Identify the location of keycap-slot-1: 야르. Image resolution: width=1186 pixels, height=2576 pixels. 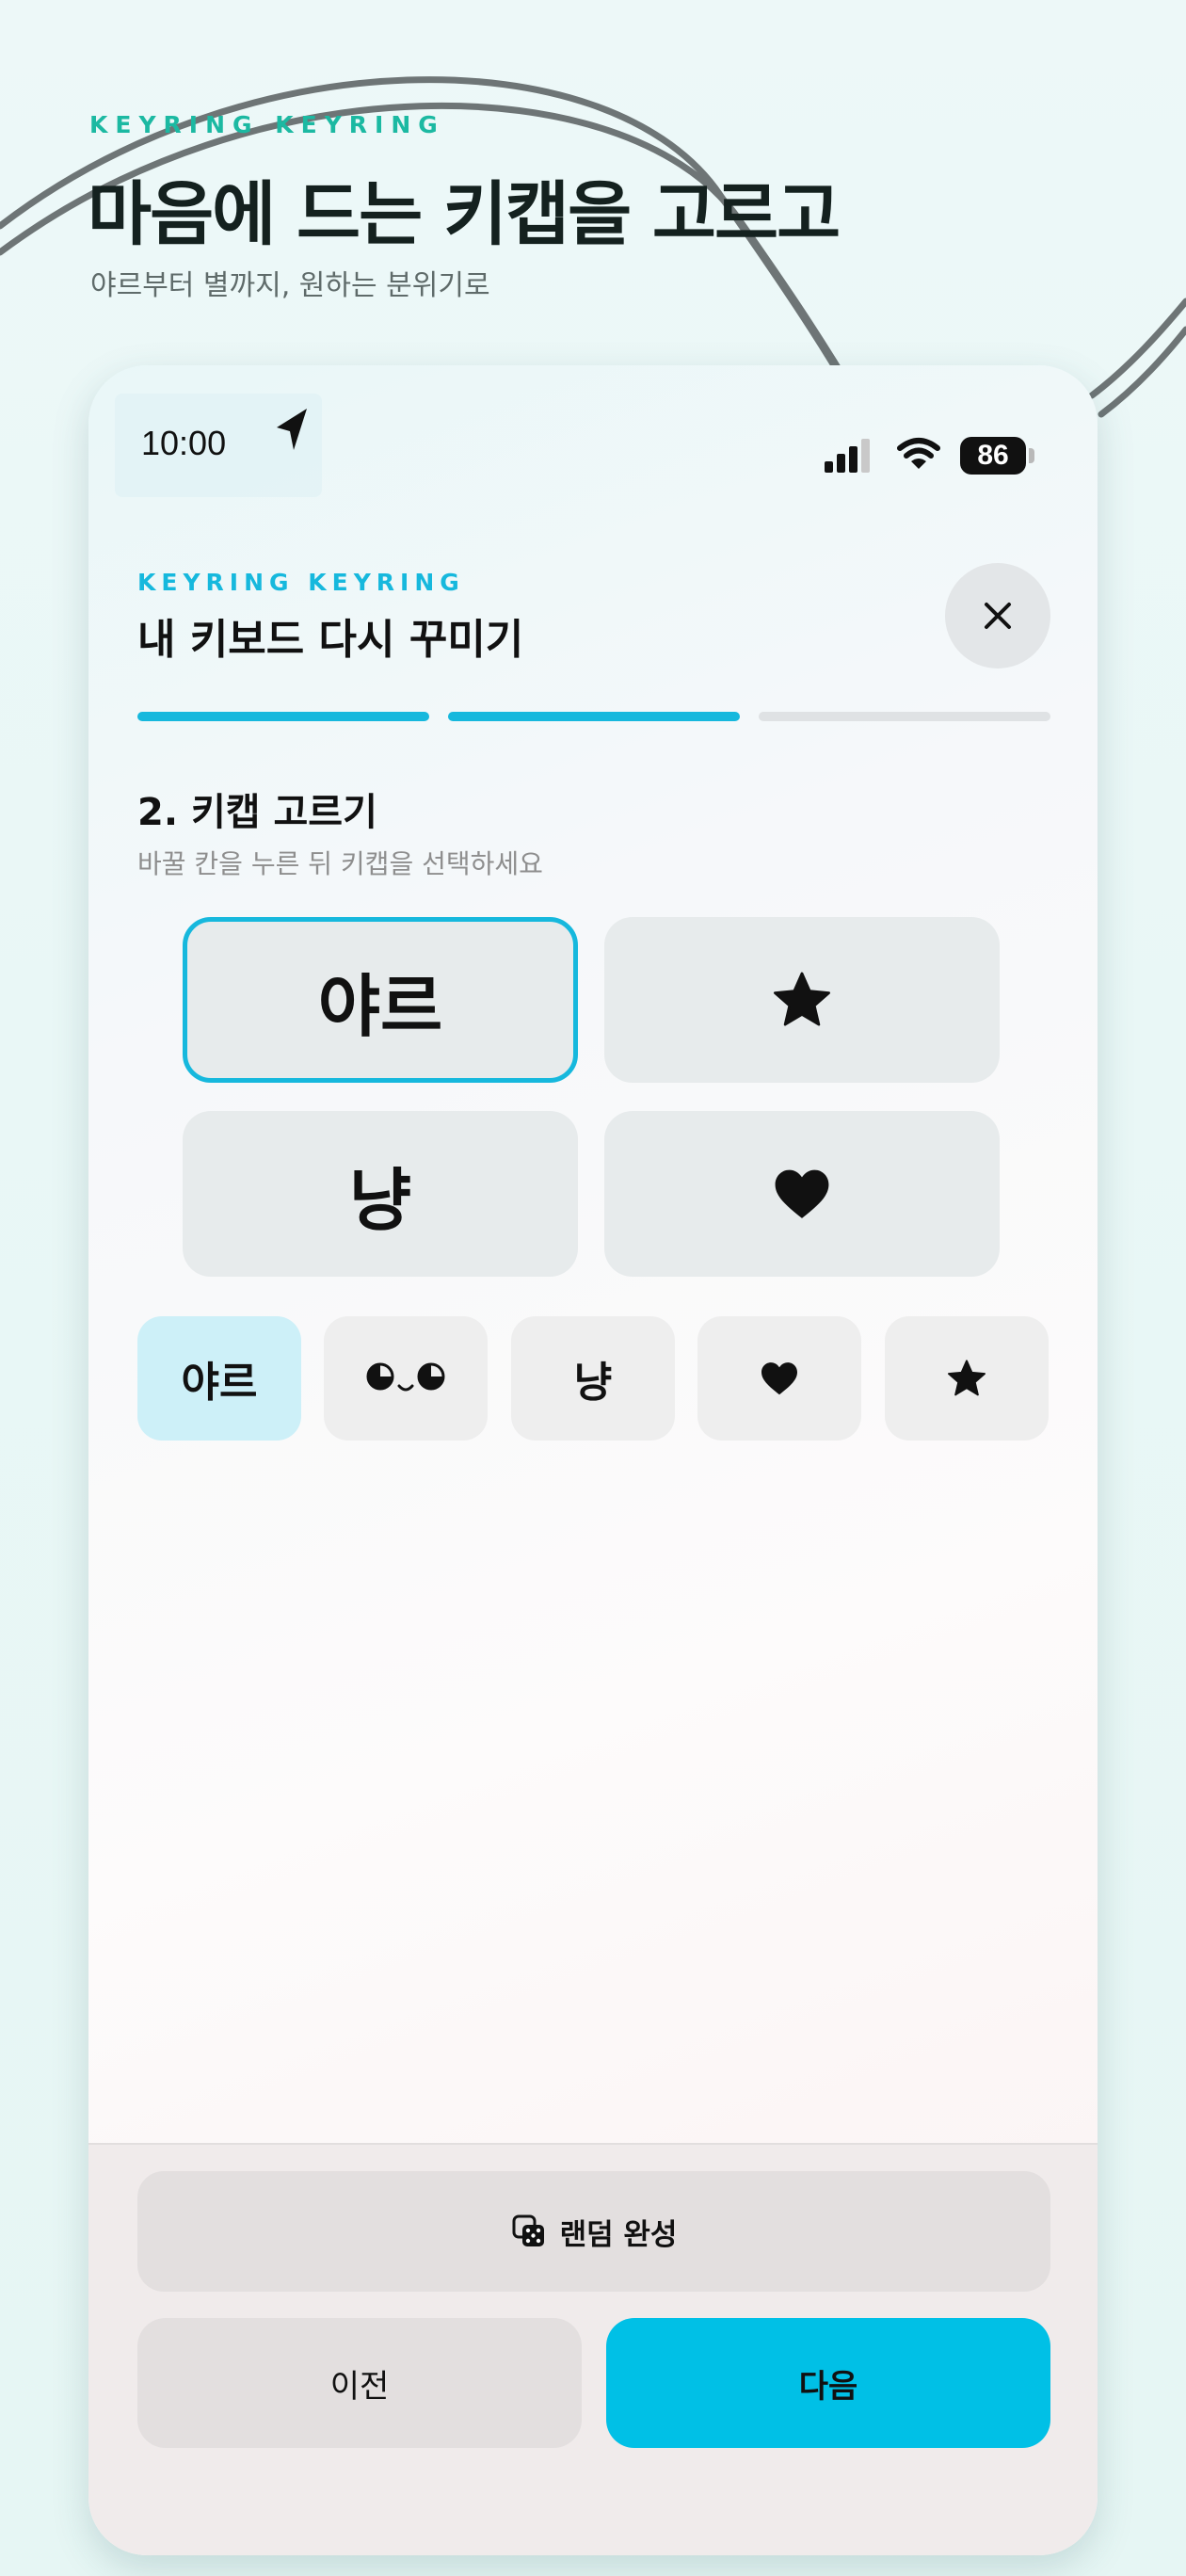
(380, 1000).